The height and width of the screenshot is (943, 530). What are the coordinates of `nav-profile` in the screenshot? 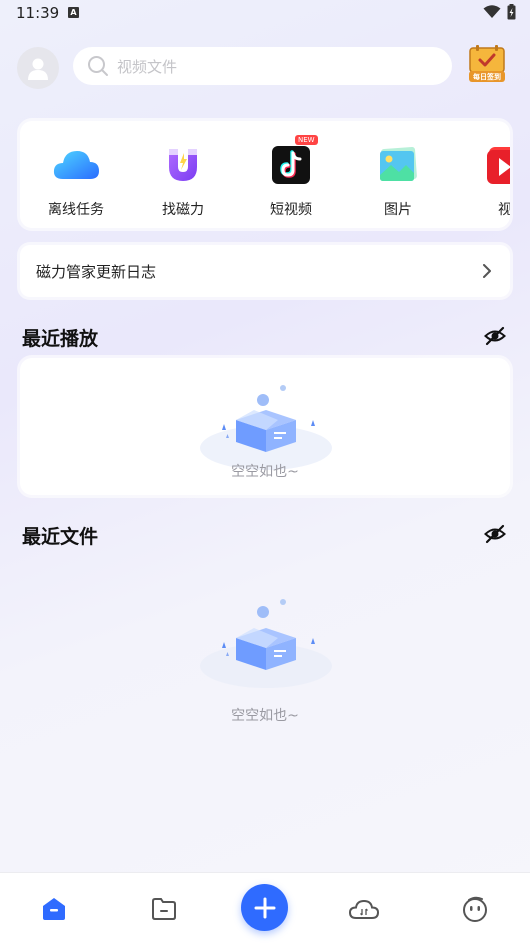 It's located at (475, 909).